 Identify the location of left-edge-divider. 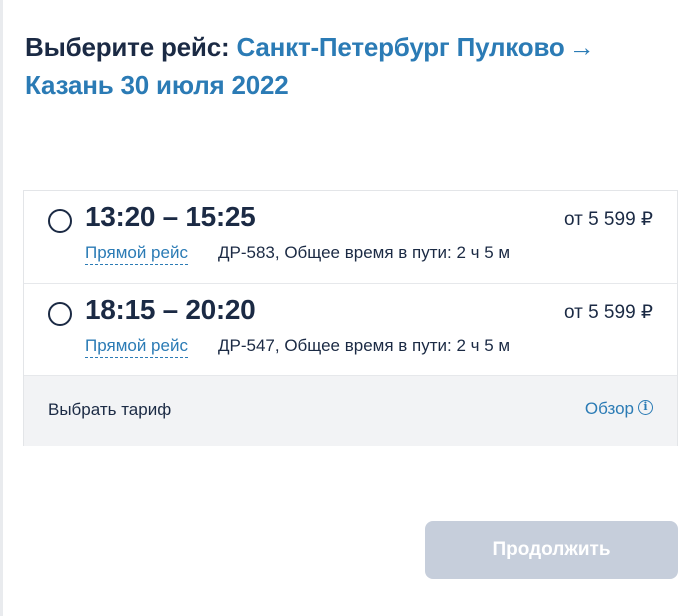
(1, 308).